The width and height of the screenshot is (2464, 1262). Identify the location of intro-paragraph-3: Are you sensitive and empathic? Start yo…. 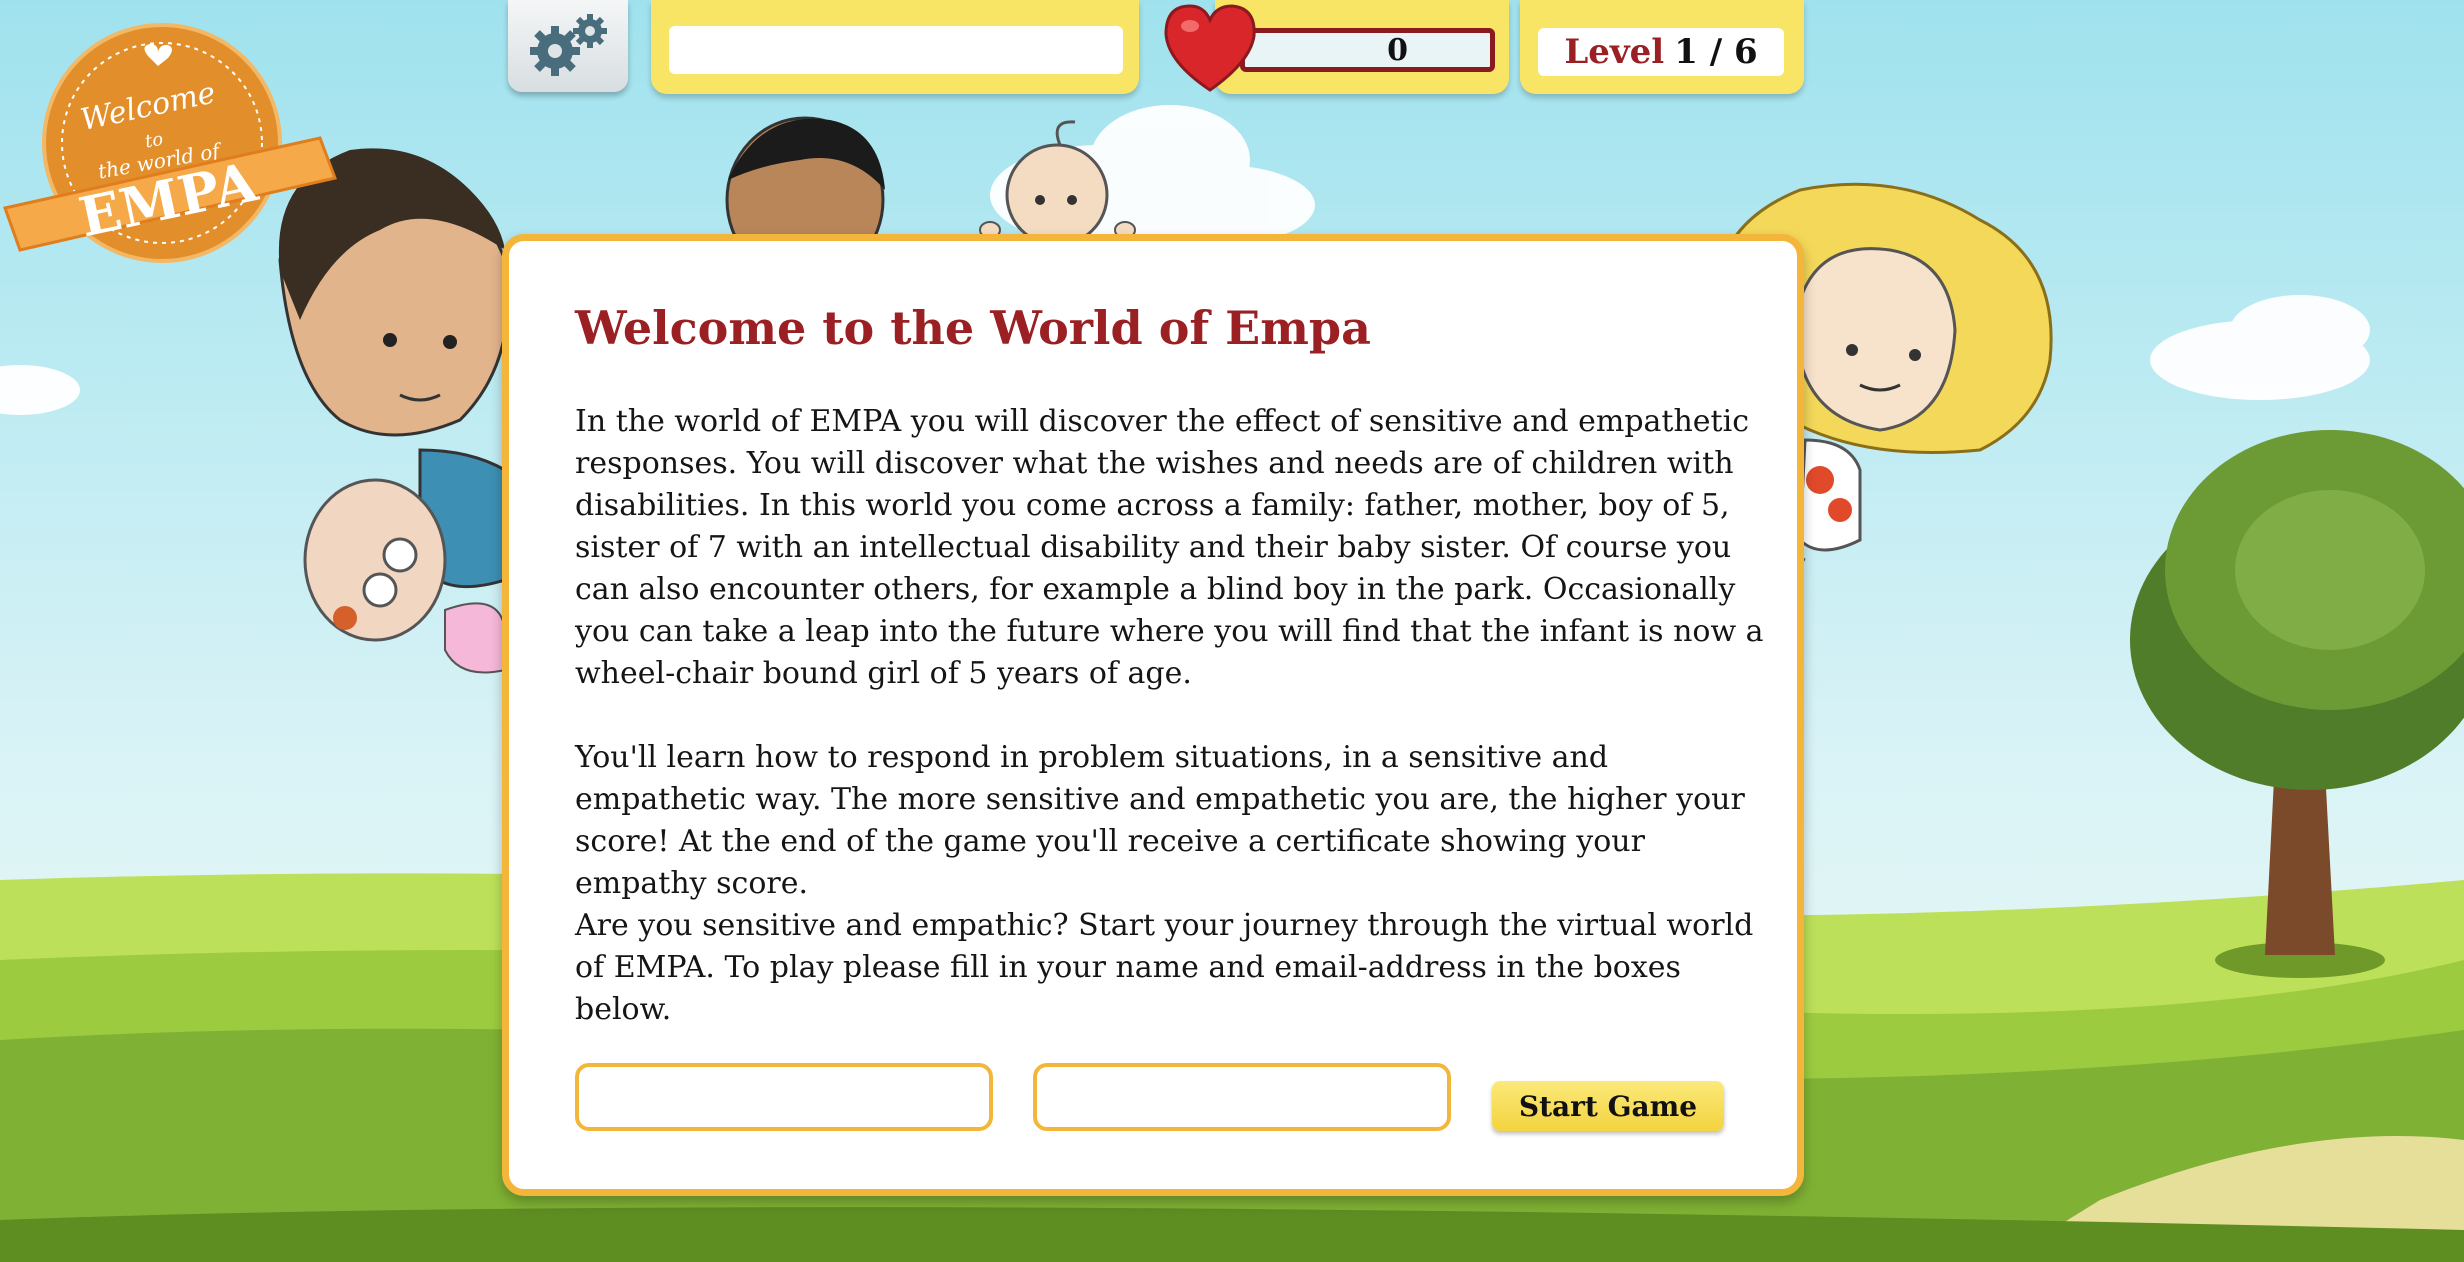
(1164, 967).